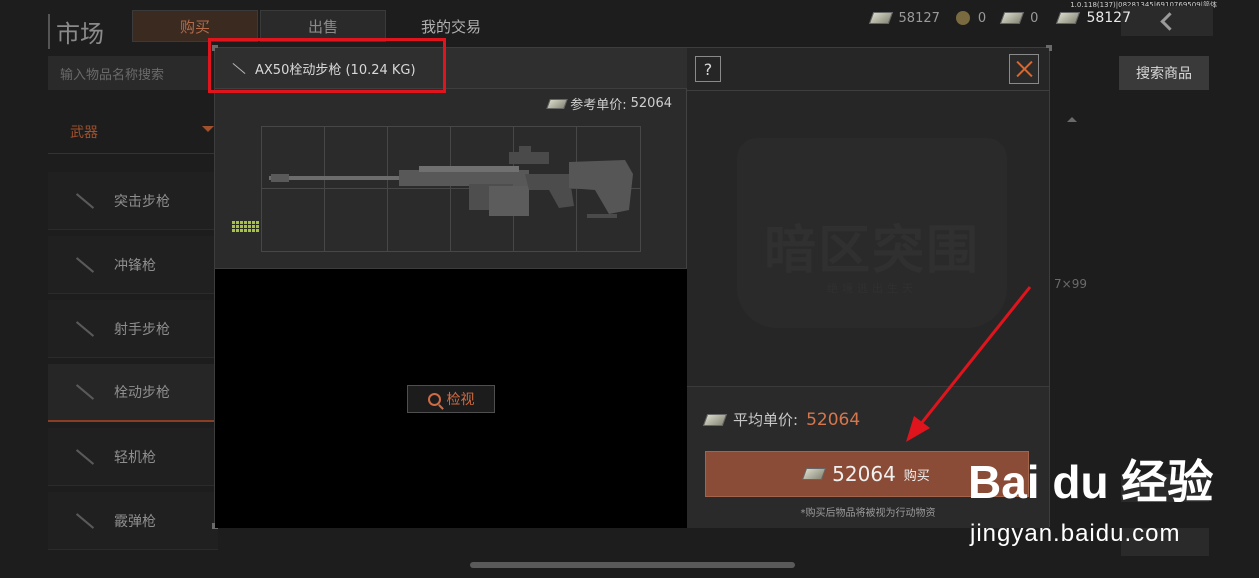  I want to click on shotgun-icon, so click(85, 520).